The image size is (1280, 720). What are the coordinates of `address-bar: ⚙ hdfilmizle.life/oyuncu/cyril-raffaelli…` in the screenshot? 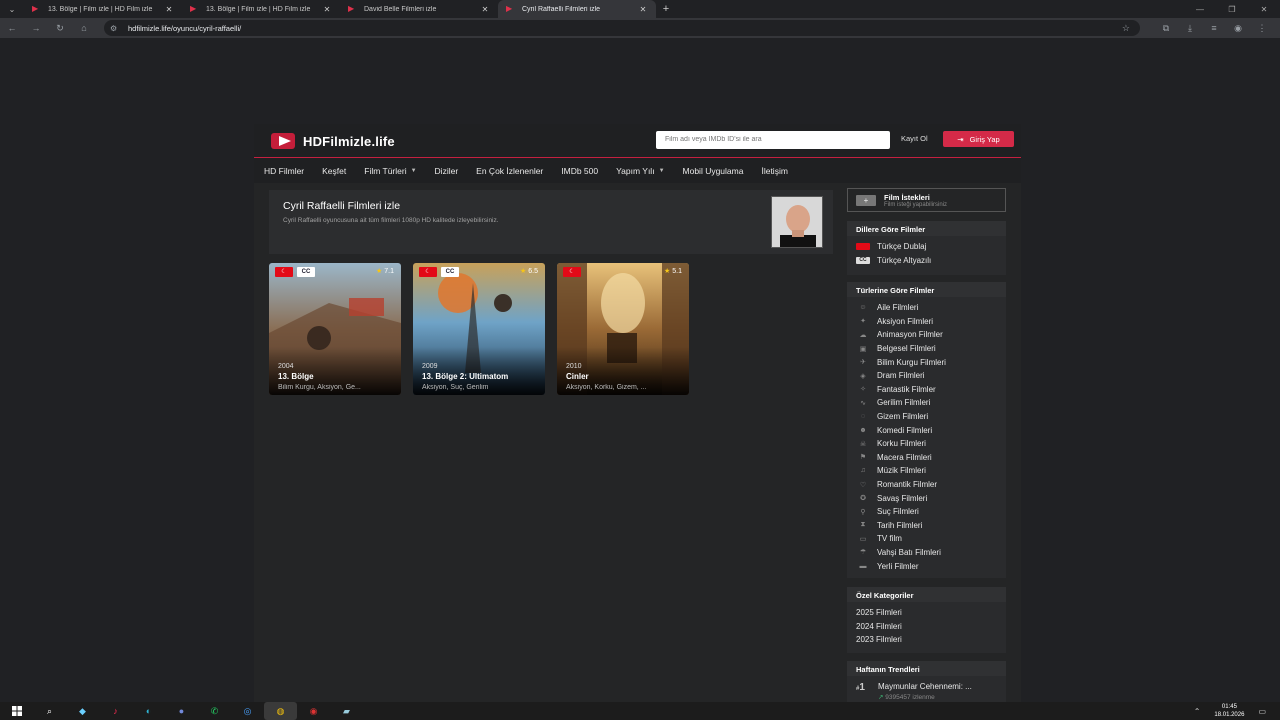 It's located at (622, 28).